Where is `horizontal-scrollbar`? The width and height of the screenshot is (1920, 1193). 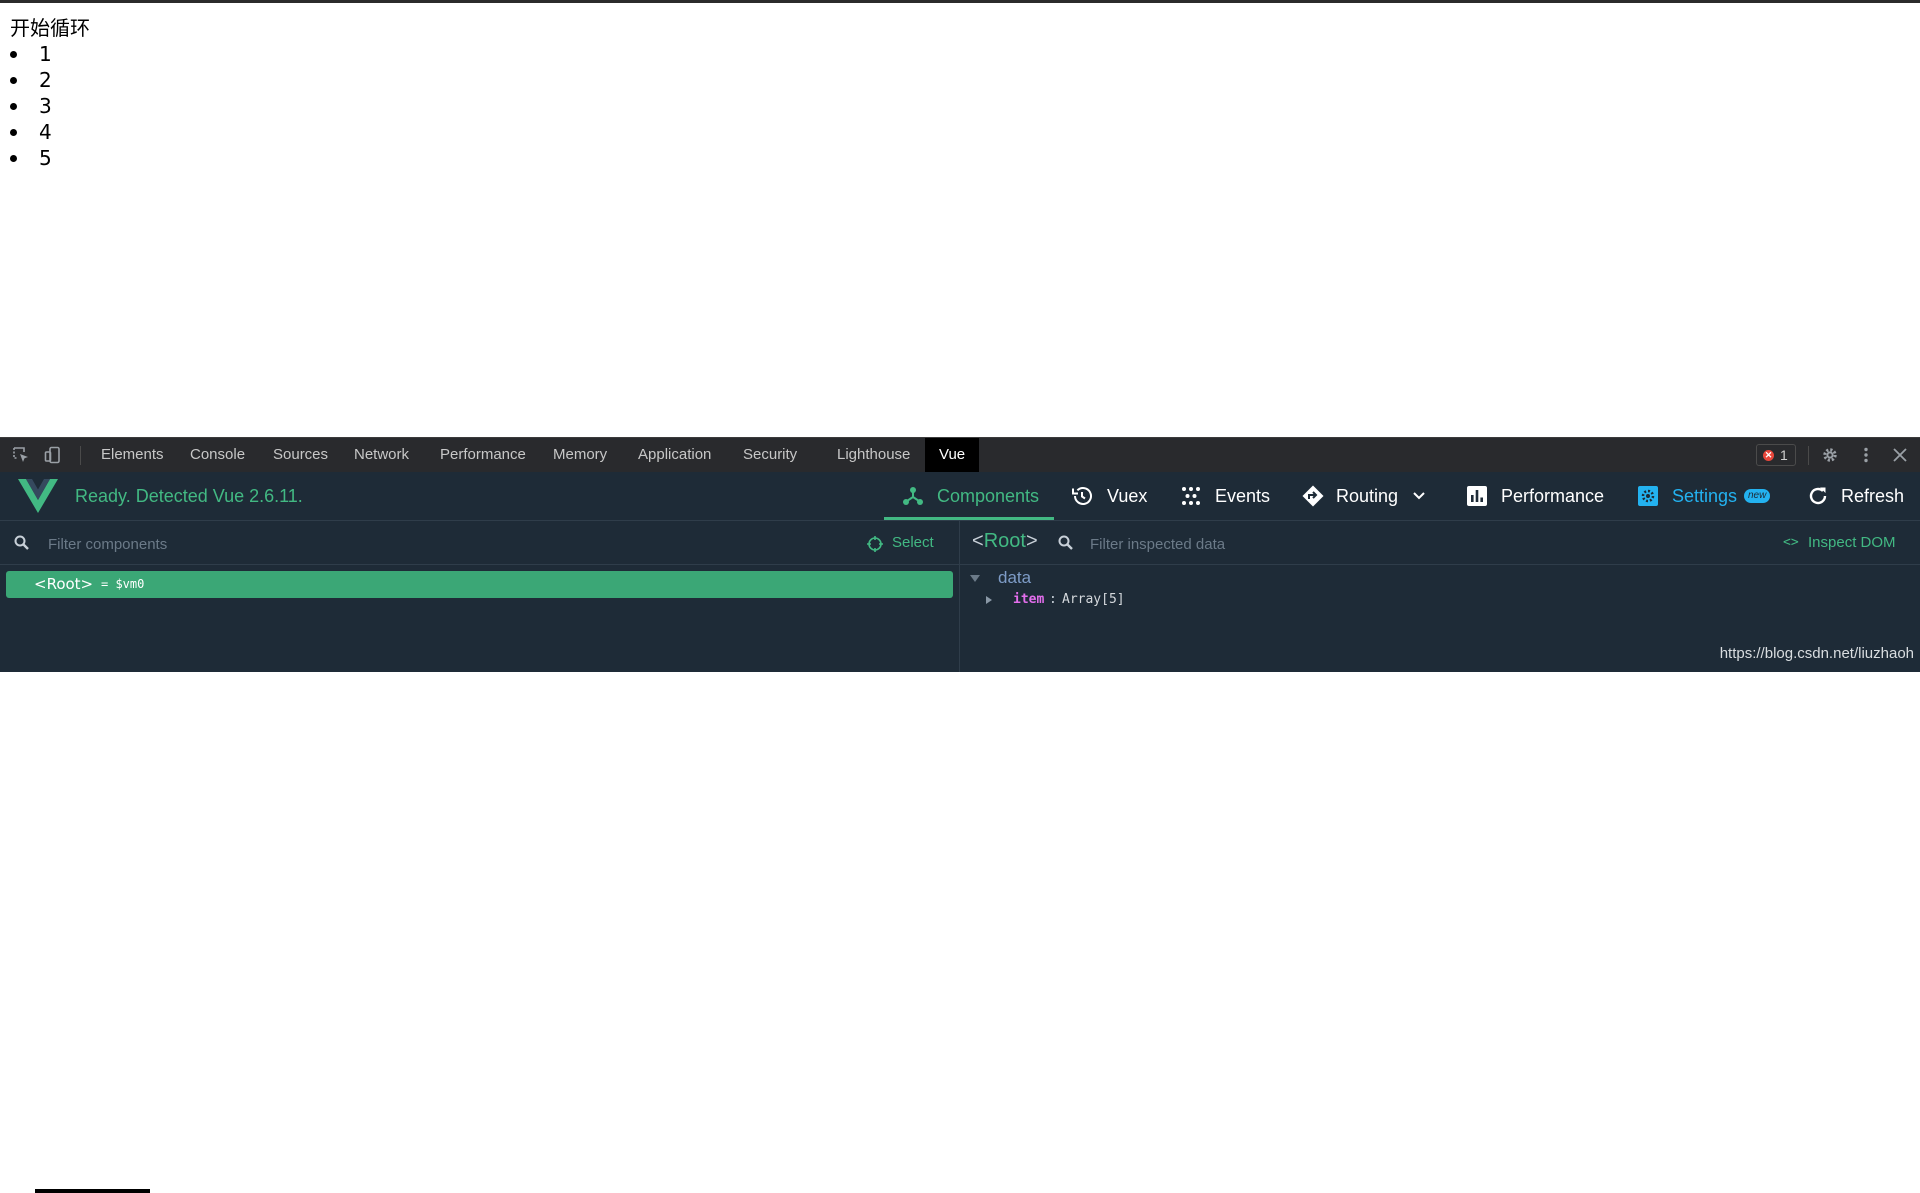 horizontal-scrollbar is located at coordinates (92, 1191).